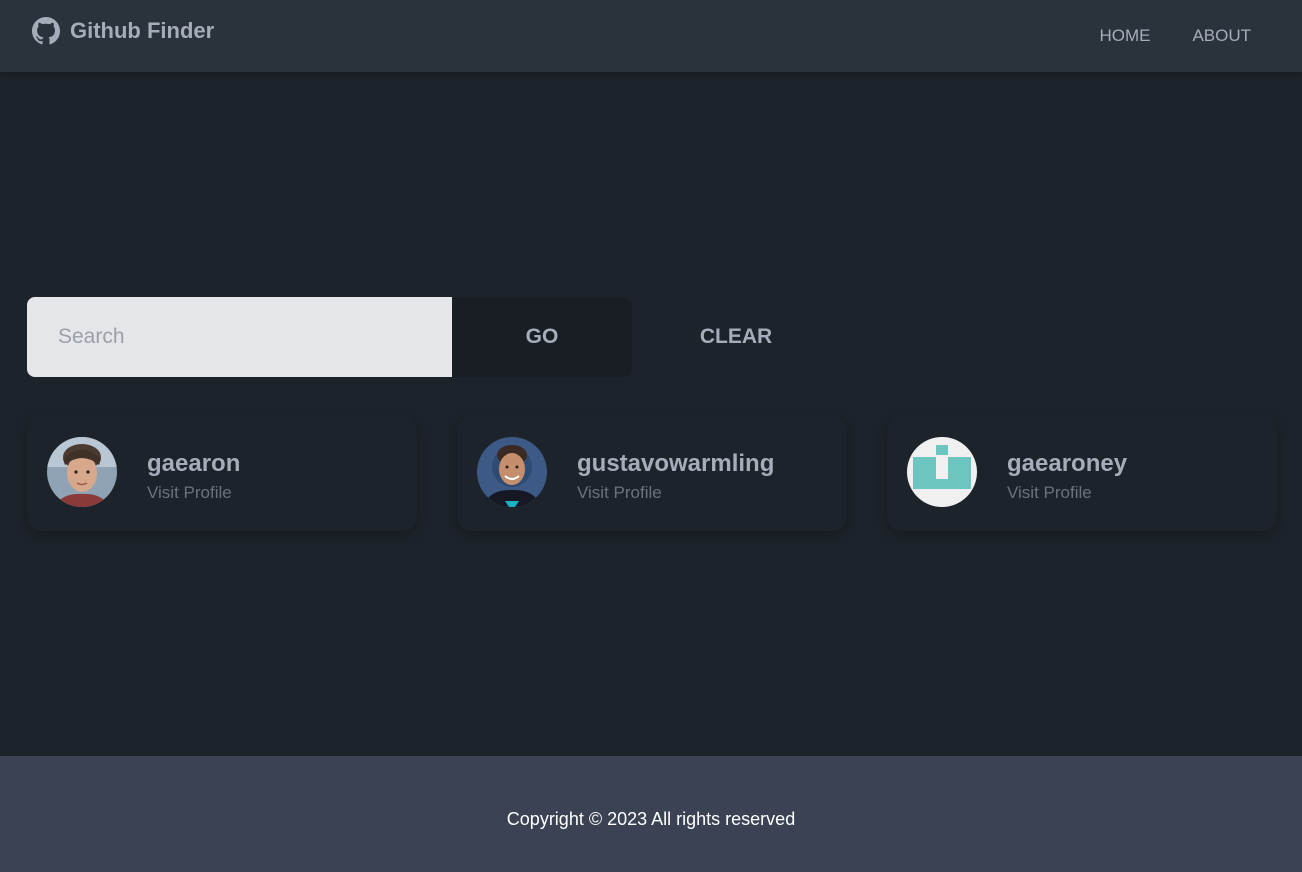 This screenshot has width=1302, height=872. I want to click on nav-home-link: HOME, so click(1124, 36).